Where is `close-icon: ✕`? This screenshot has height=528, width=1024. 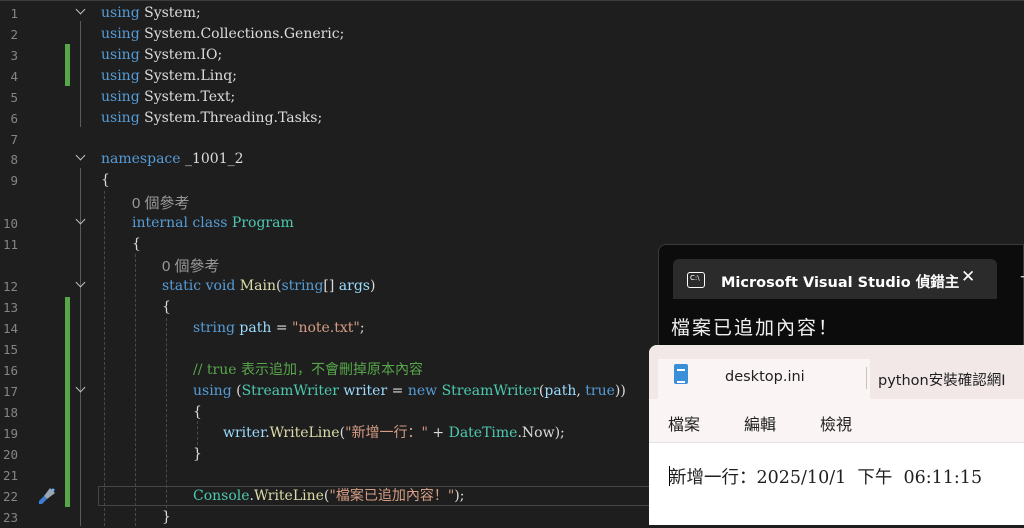
close-icon: ✕ is located at coordinates (968, 277).